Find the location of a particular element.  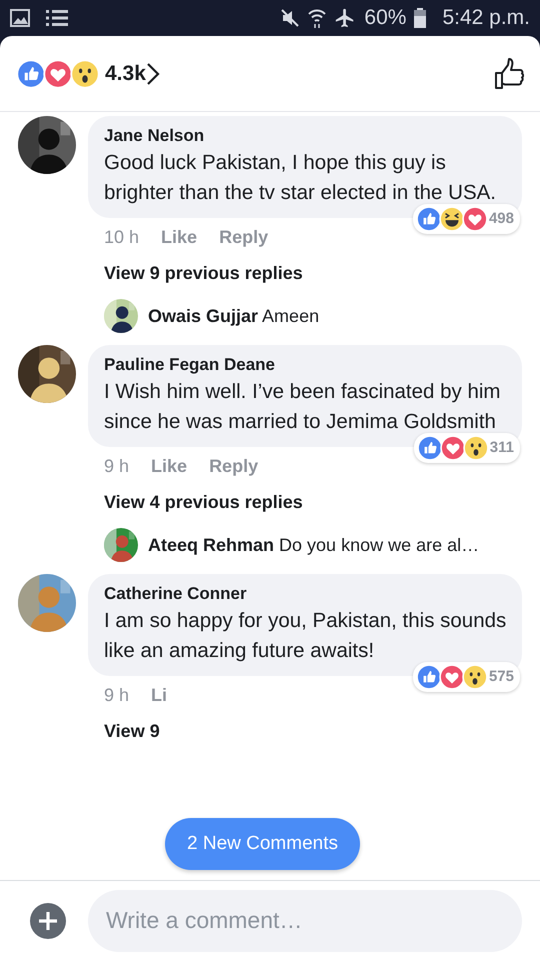

clock: 5:42 p.m. is located at coordinates (486, 18).